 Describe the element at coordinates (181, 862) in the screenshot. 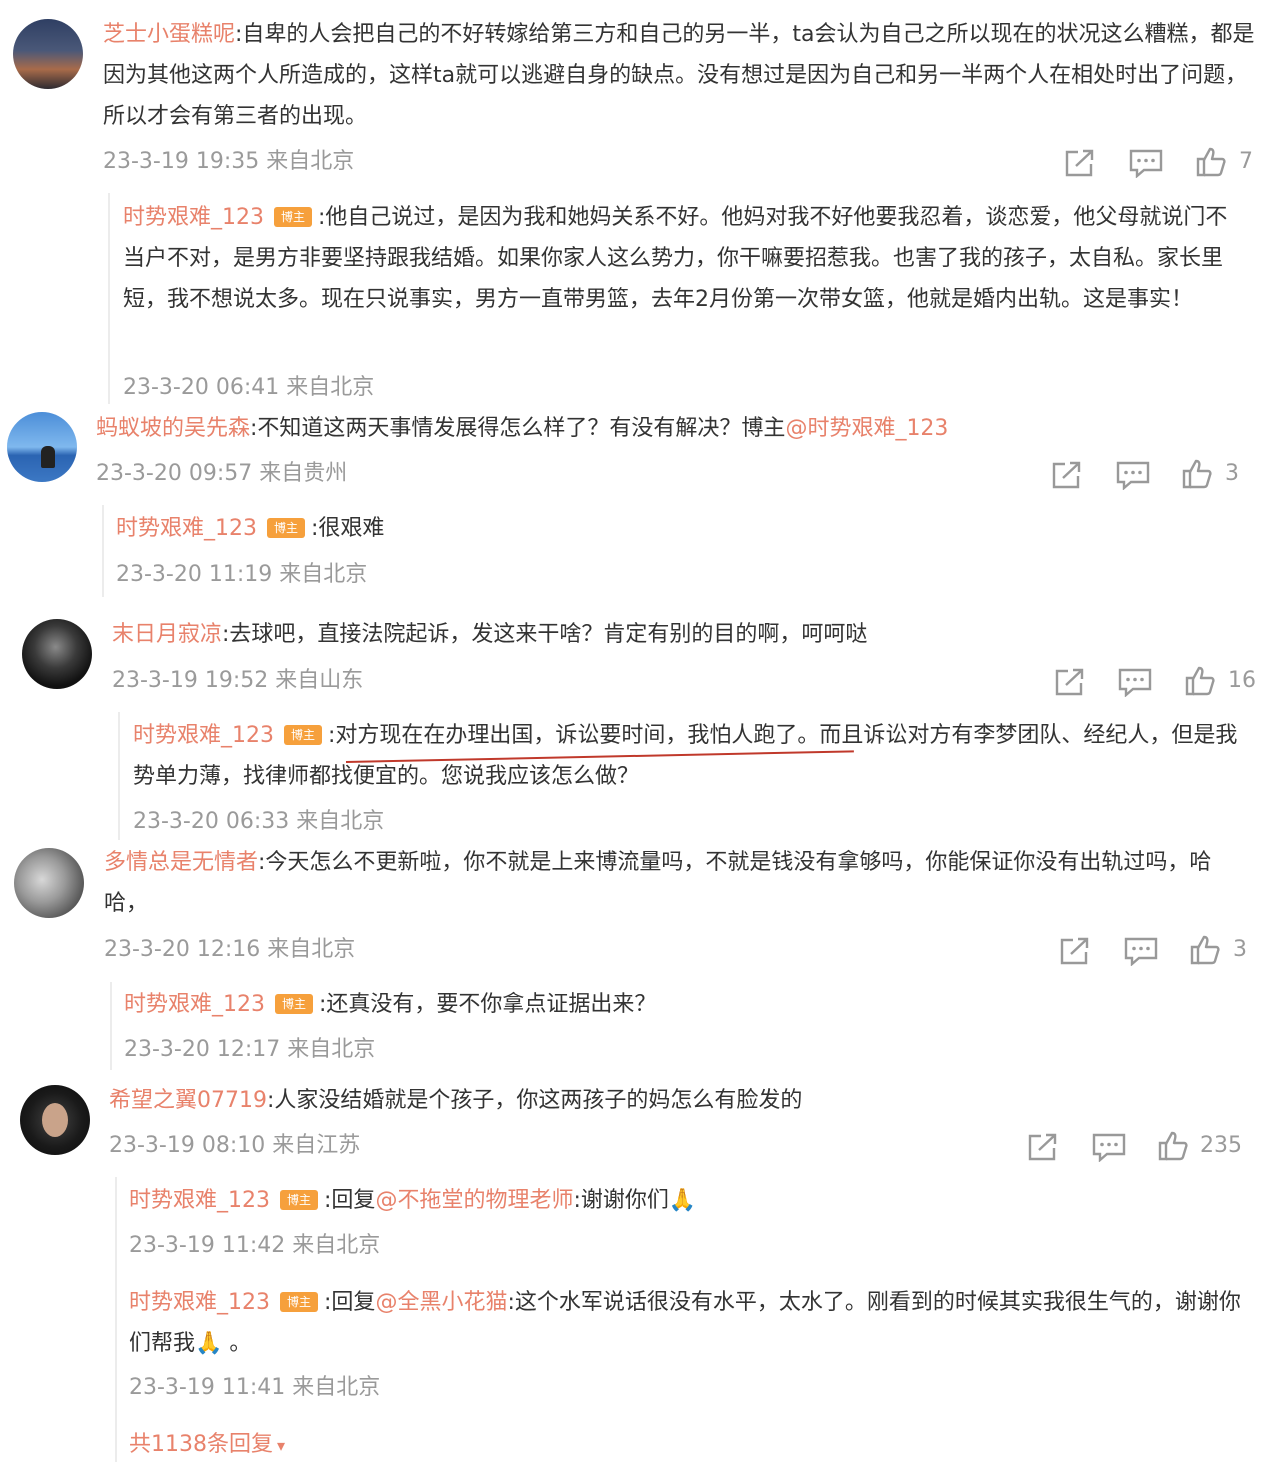

I see `comment-author: 多情总是无情者` at that location.